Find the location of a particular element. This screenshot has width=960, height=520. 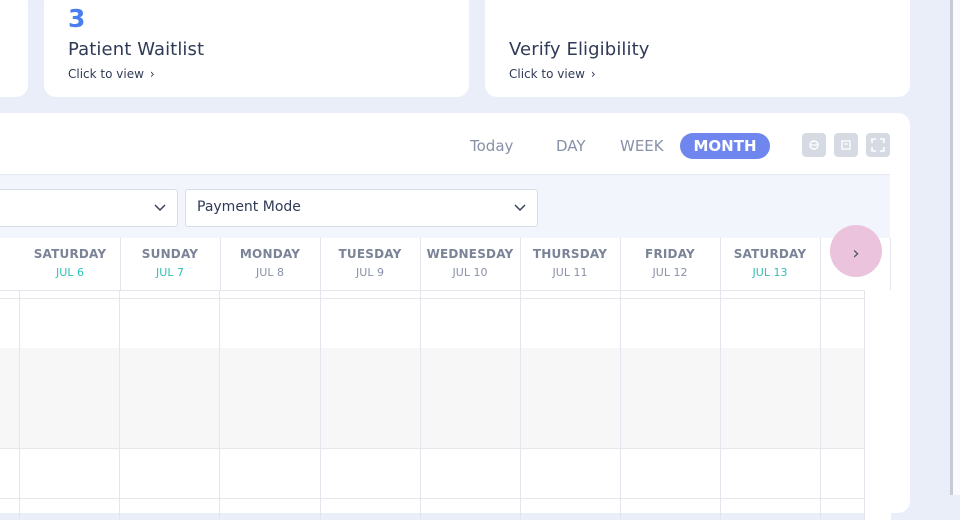

day-name: WEDNESDAY is located at coordinates (470, 254).